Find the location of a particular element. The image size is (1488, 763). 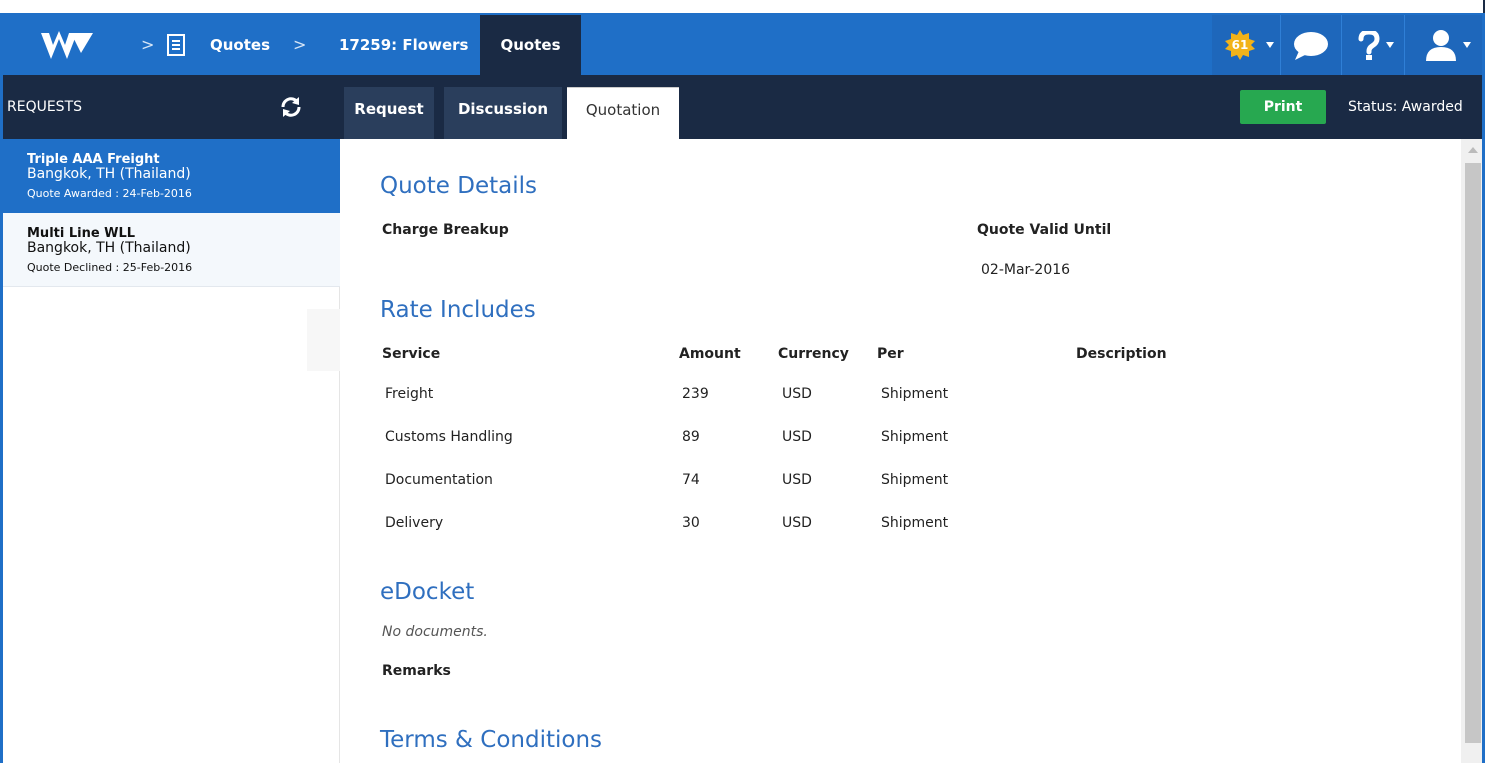

refresh-icon is located at coordinates (291, 107).